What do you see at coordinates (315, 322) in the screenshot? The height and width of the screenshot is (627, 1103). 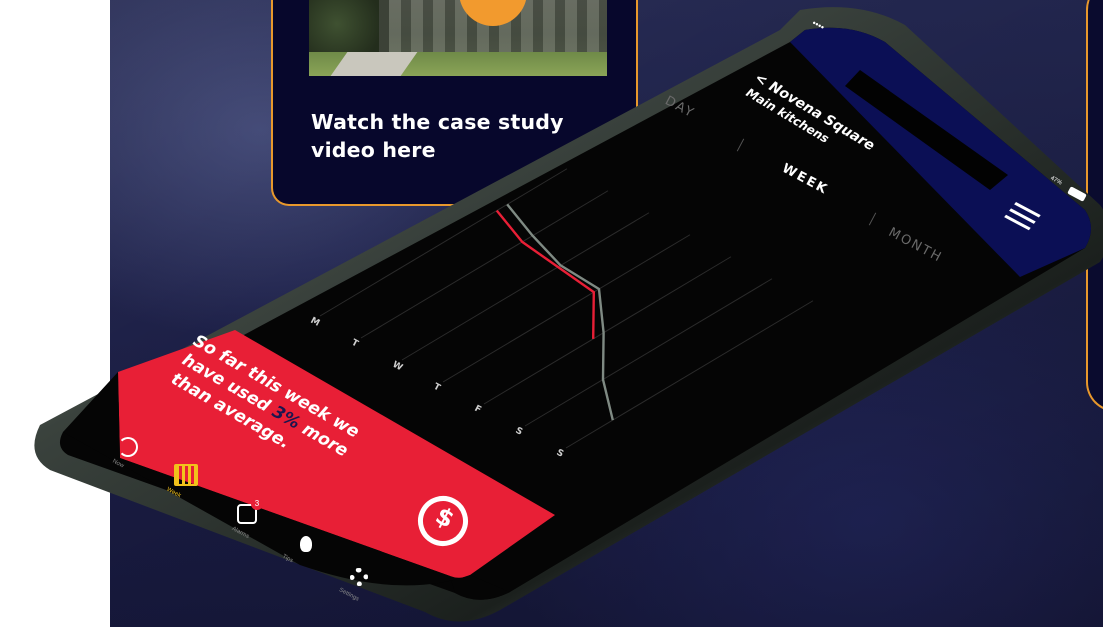 I see `chart-day-label: M` at bounding box center [315, 322].